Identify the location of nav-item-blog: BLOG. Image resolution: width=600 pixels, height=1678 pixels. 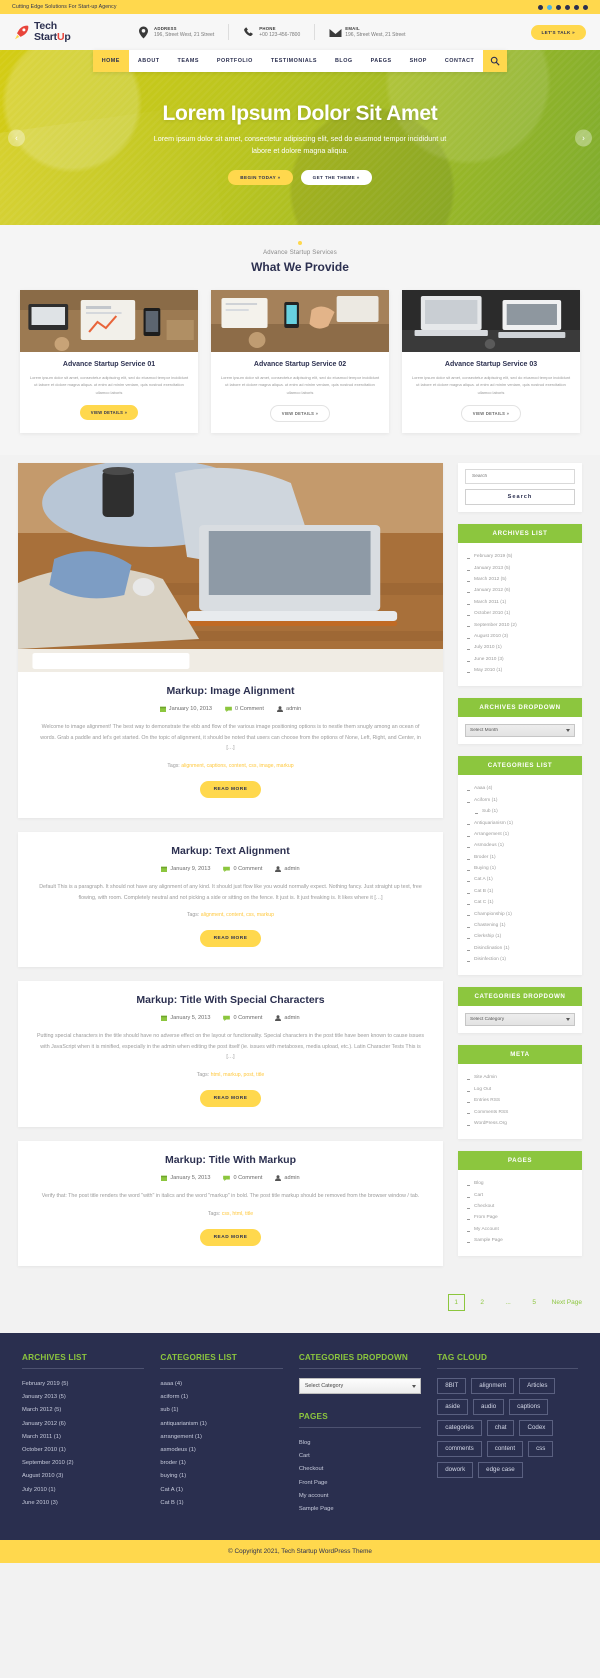
(344, 61).